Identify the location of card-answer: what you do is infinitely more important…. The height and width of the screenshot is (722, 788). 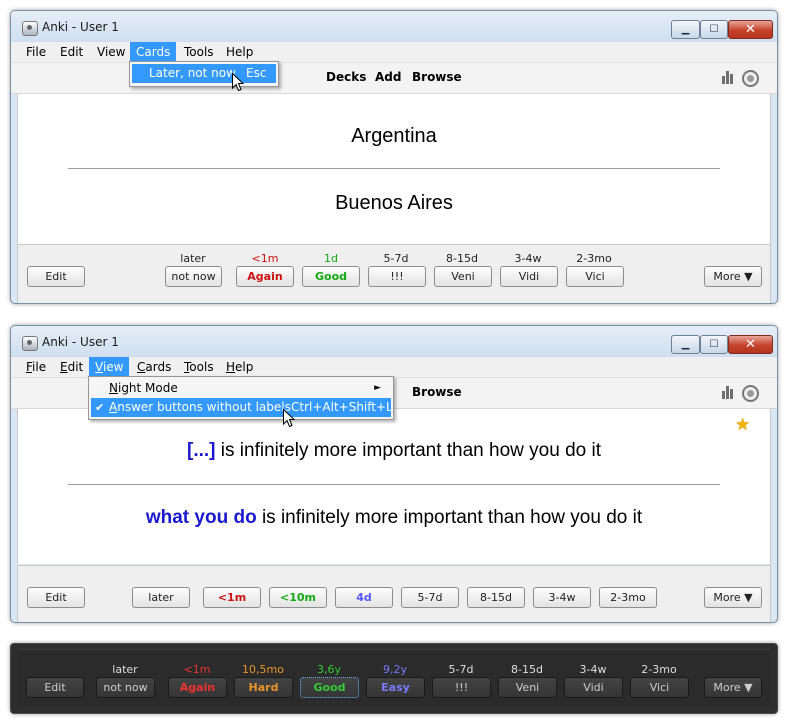
(394, 518).